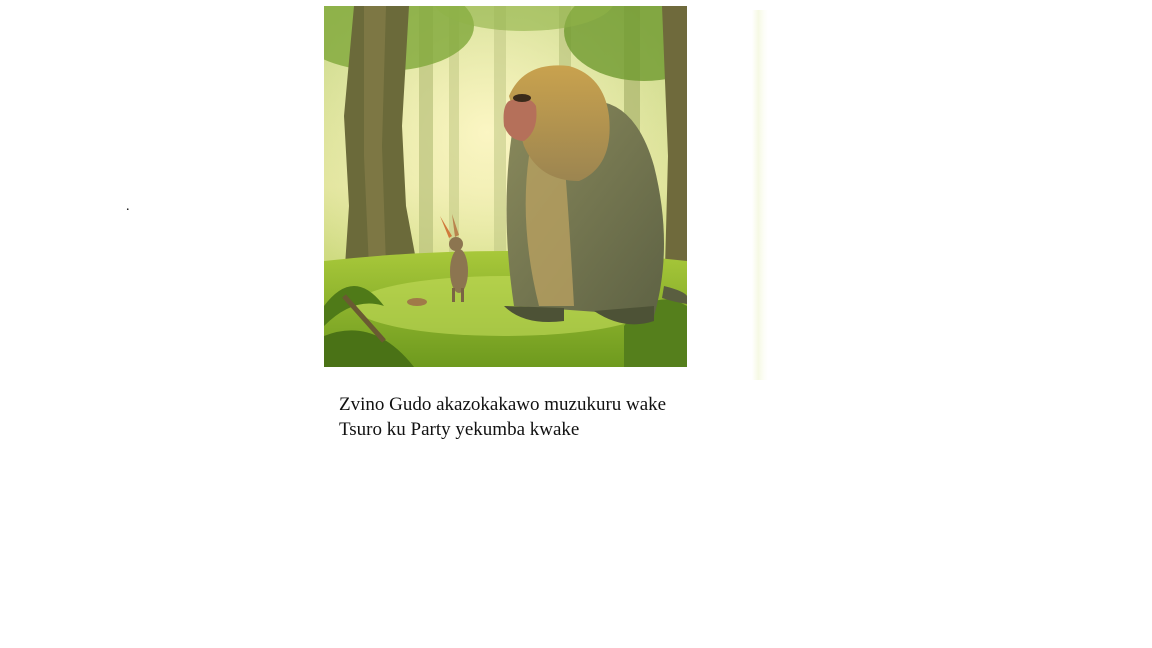 The image size is (1152, 648). Describe the element at coordinates (503, 404) in the screenshot. I see `caption-line-1: Zvino Gudo akazokakawo muzukuru wake` at that location.